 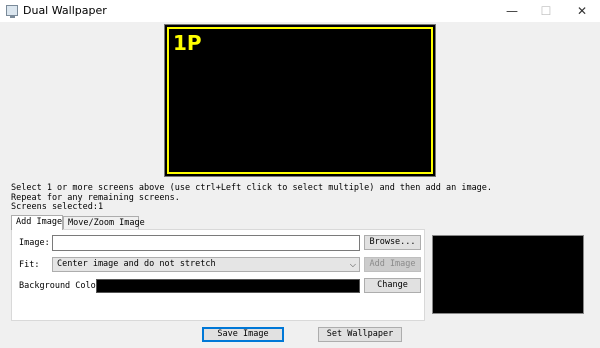 I want to click on image-label: Image:, so click(x=34, y=243).